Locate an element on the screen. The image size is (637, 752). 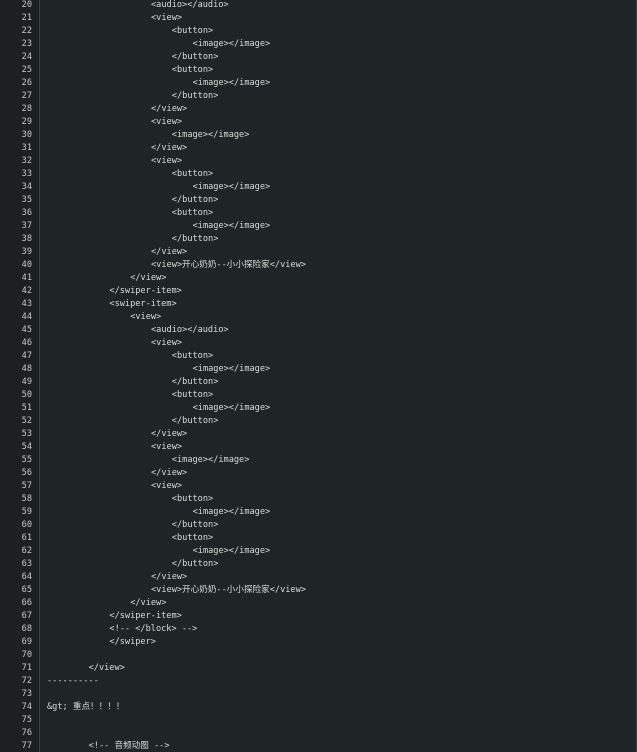
code-line: 57 <view> is located at coordinates (318, 486).